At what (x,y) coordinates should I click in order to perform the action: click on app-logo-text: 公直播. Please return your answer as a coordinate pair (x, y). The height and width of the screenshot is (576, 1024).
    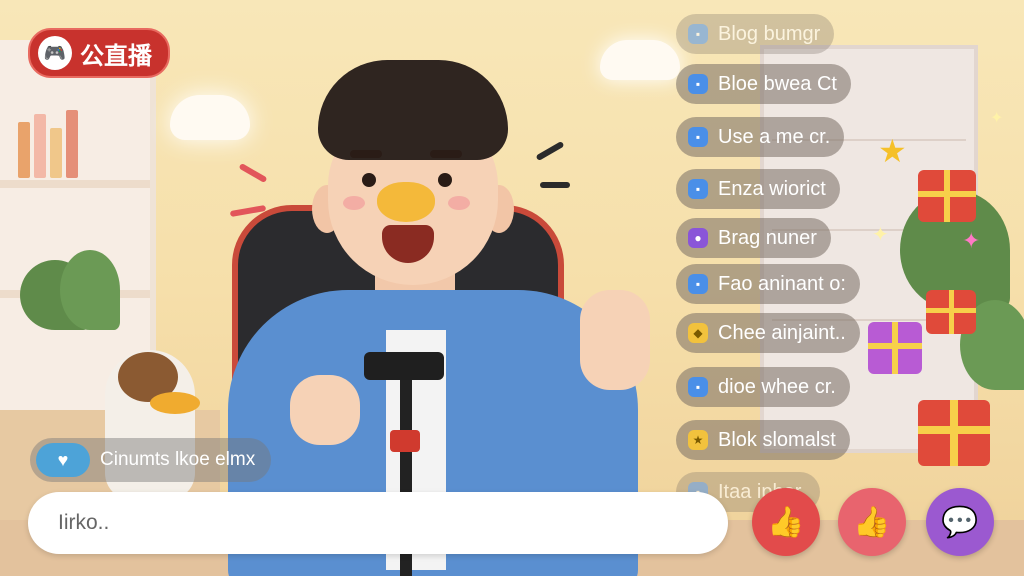
    Looking at the image, I should click on (116, 56).